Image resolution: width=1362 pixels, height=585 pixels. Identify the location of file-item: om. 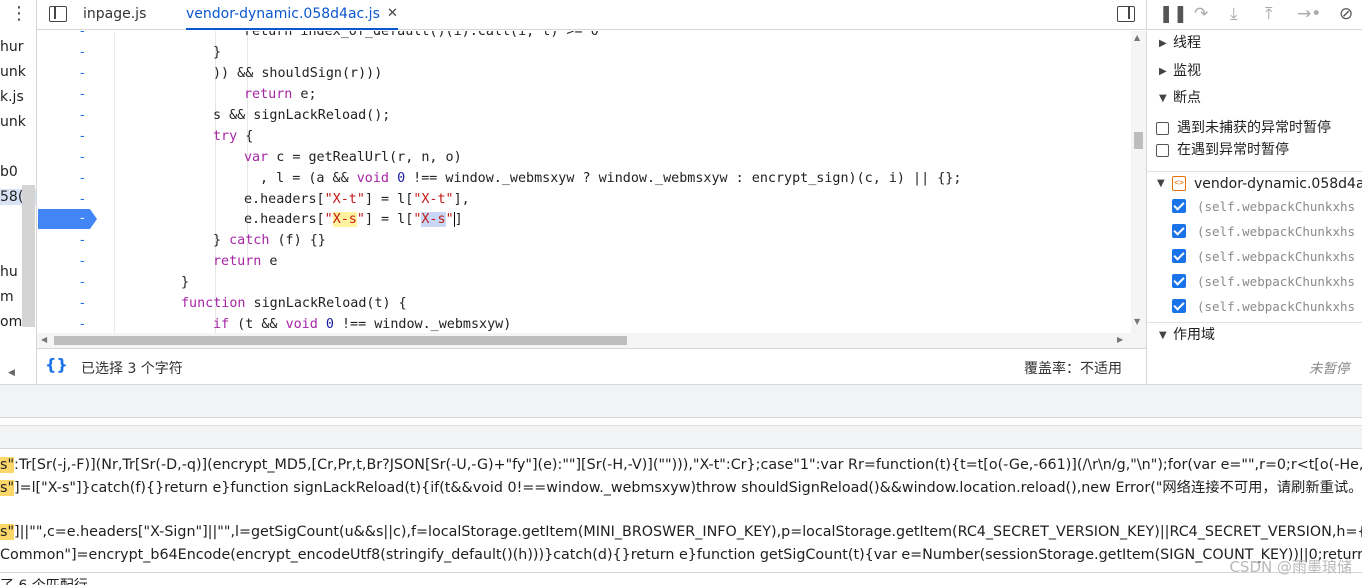
(11, 322).